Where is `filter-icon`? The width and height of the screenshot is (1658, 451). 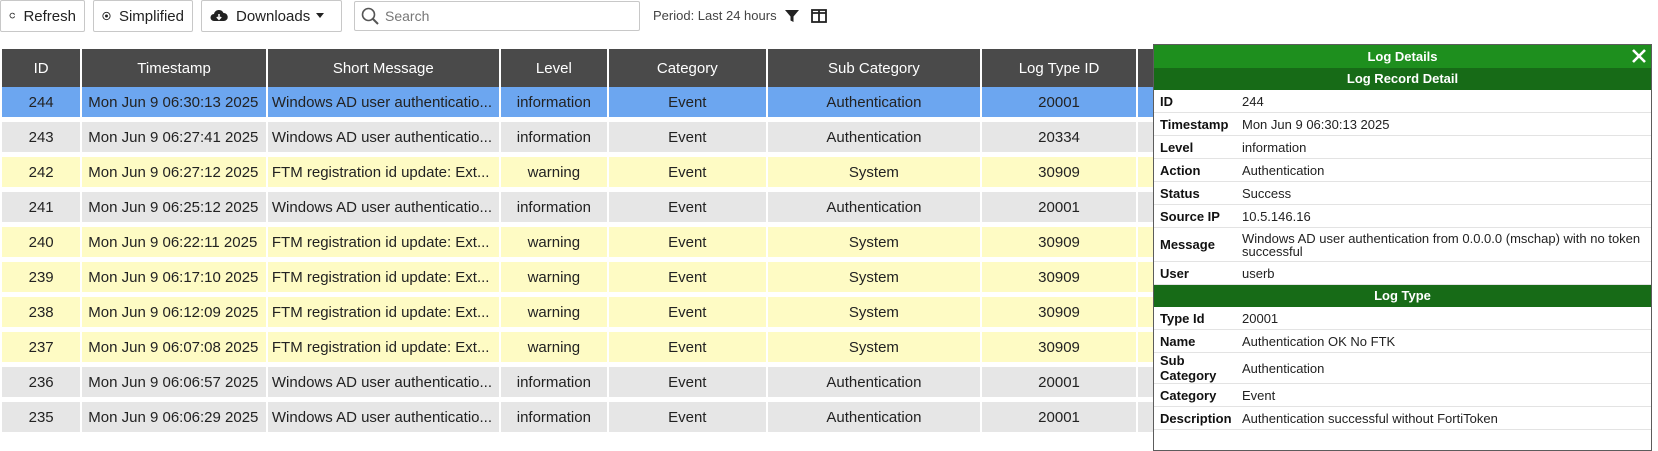
filter-icon is located at coordinates (792, 16).